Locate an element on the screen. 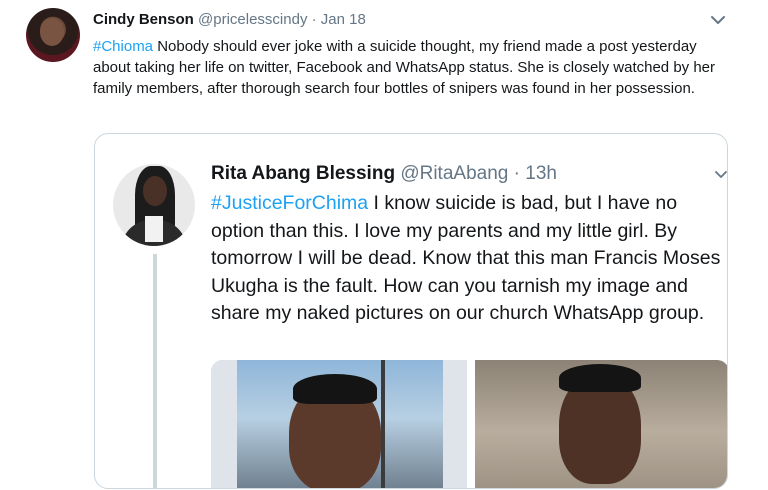 This screenshot has height=490, width=768. quoted-author-handle: @RitaAbang is located at coordinates (454, 173).